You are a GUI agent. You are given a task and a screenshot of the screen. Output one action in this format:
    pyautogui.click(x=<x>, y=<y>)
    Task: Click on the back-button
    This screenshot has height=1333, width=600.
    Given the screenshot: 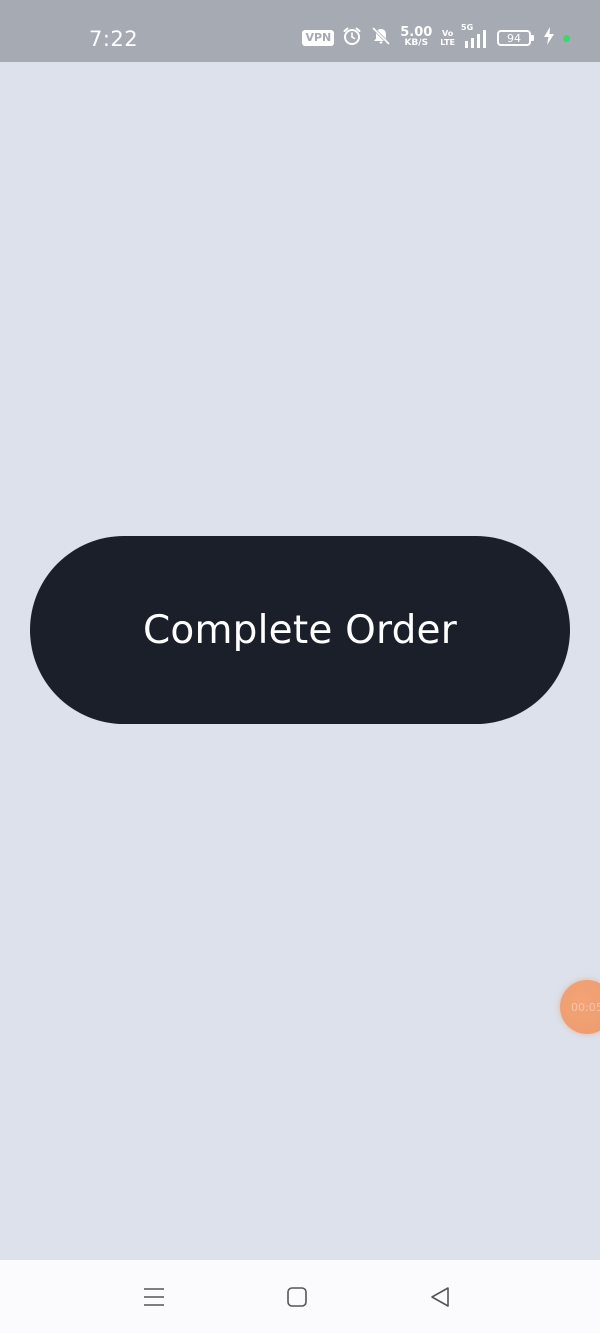 What is the action you would take?
    pyautogui.click(x=440, y=1297)
    